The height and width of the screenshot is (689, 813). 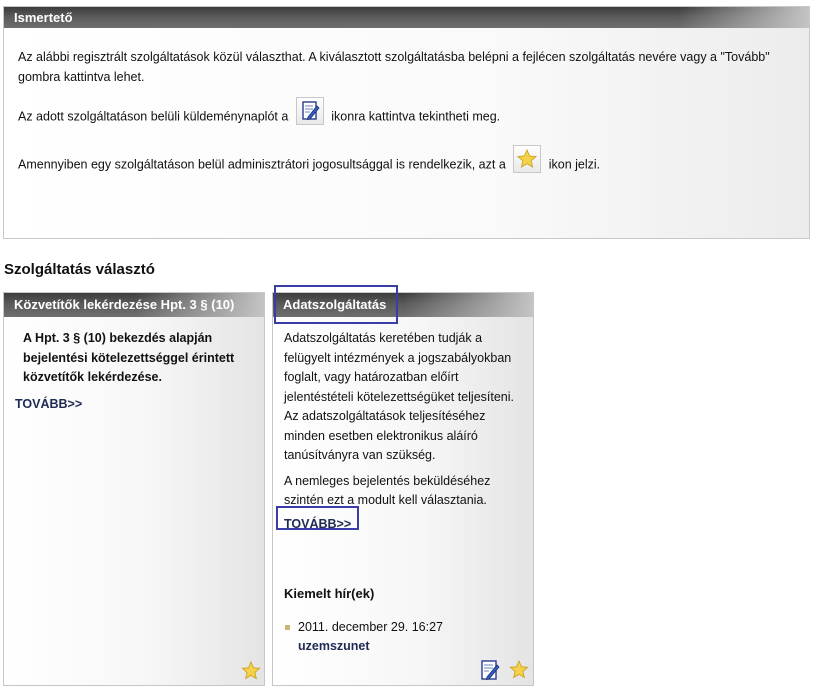 What do you see at coordinates (79, 269) in the screenshot?
I see `section-title: Szolgáltatás választó` at bounding box center [79, 269].